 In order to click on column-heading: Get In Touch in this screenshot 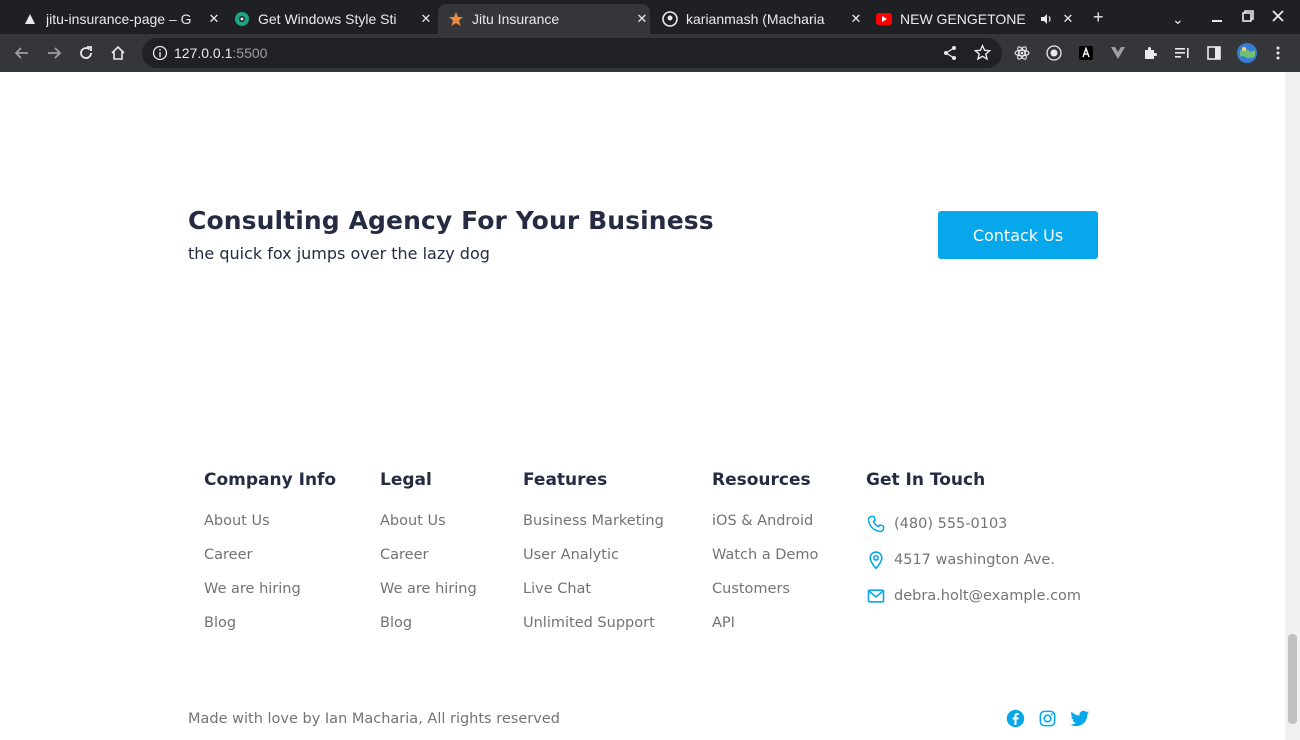, I will do `click(926, 480)`.